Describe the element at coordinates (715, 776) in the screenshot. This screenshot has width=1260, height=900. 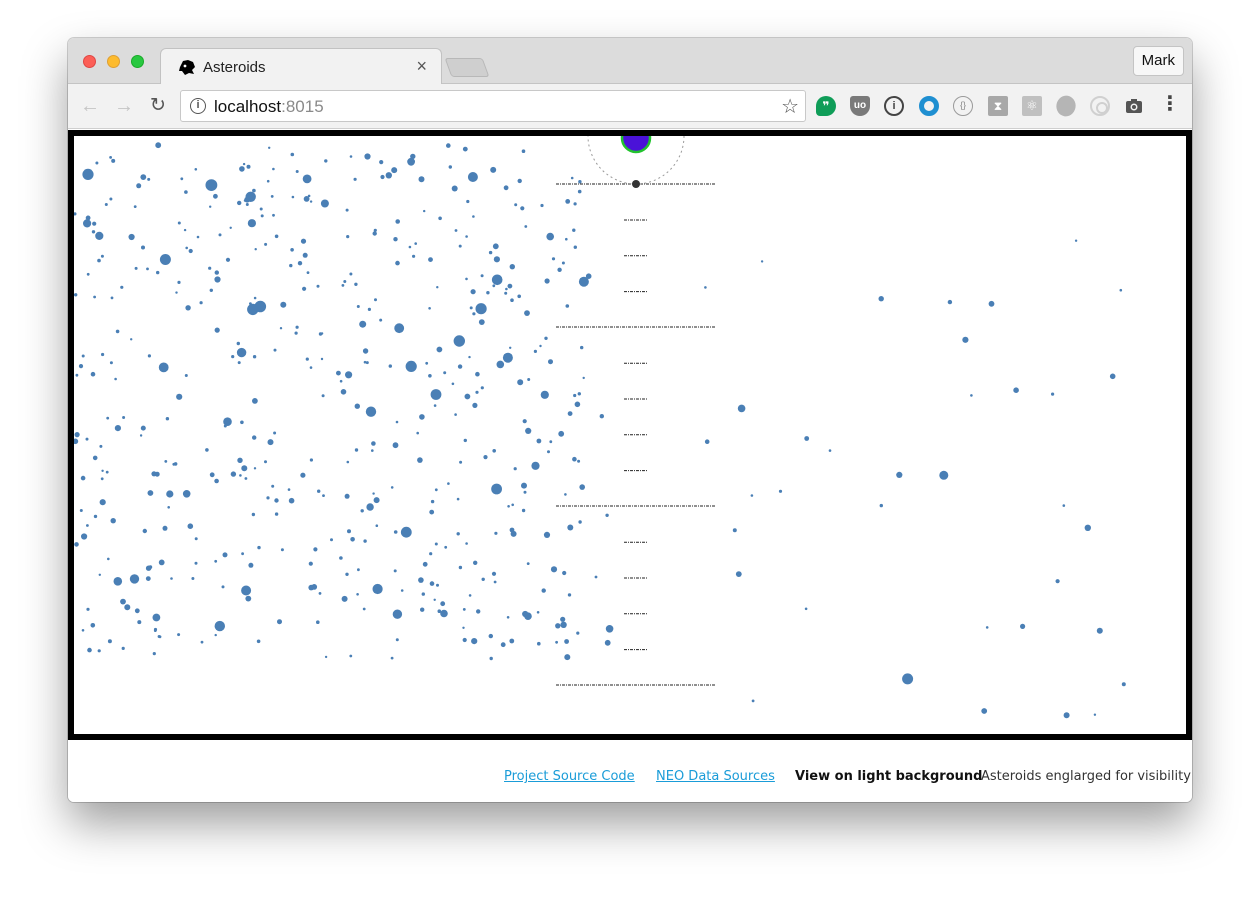
I see `neo-data-sources-link: NEO Data Sources` at that location.